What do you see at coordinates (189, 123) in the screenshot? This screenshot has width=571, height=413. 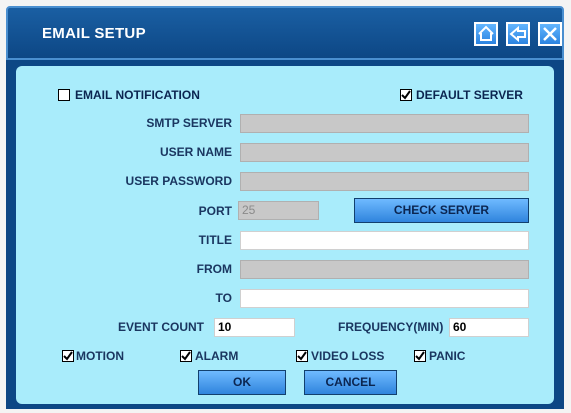 I see `smtp-server-label: SMTP SERVER` at bounding box center [189, 123].